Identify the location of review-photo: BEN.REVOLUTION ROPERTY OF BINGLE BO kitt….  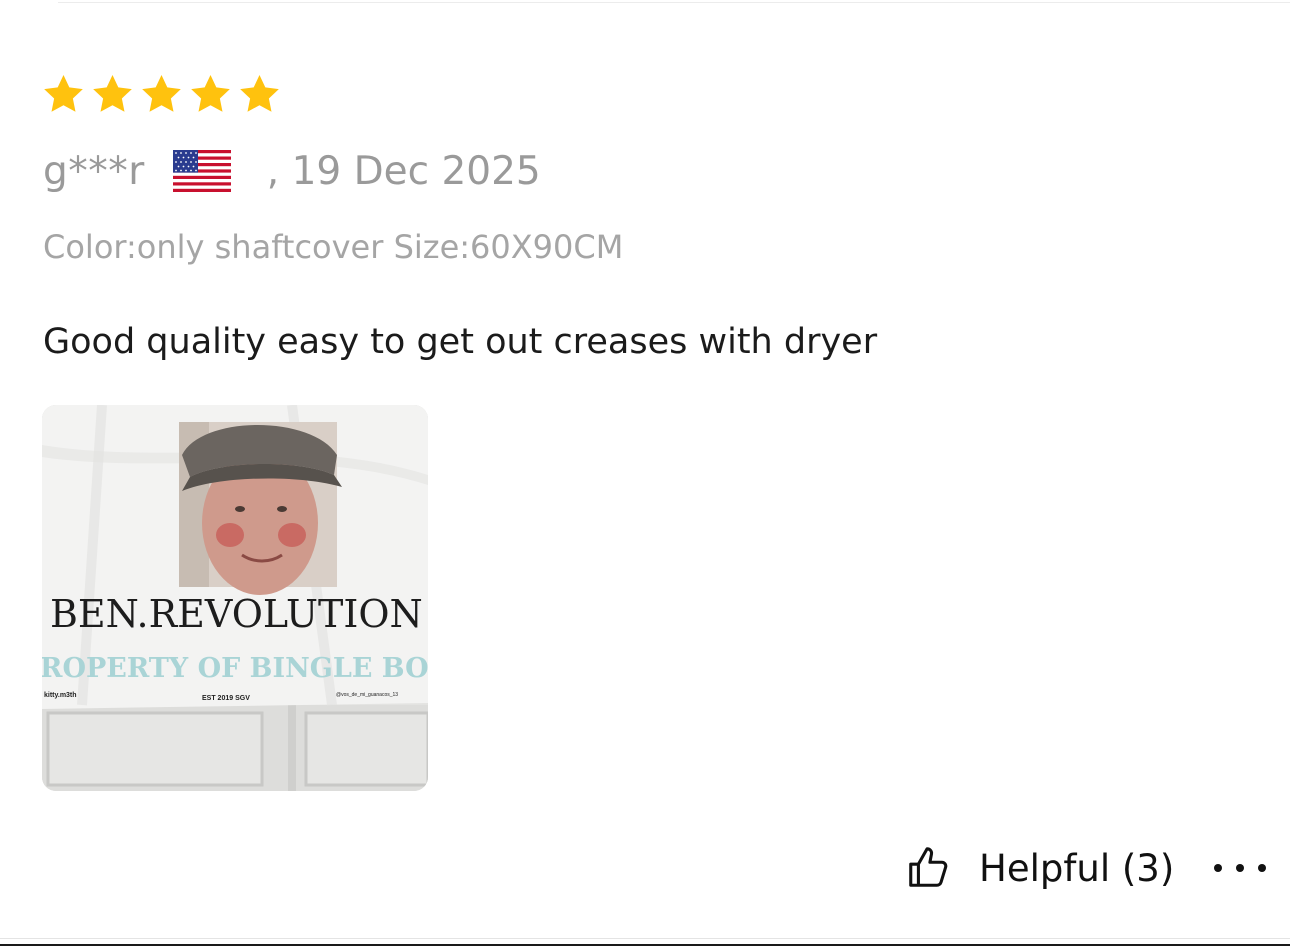
(235, 598).